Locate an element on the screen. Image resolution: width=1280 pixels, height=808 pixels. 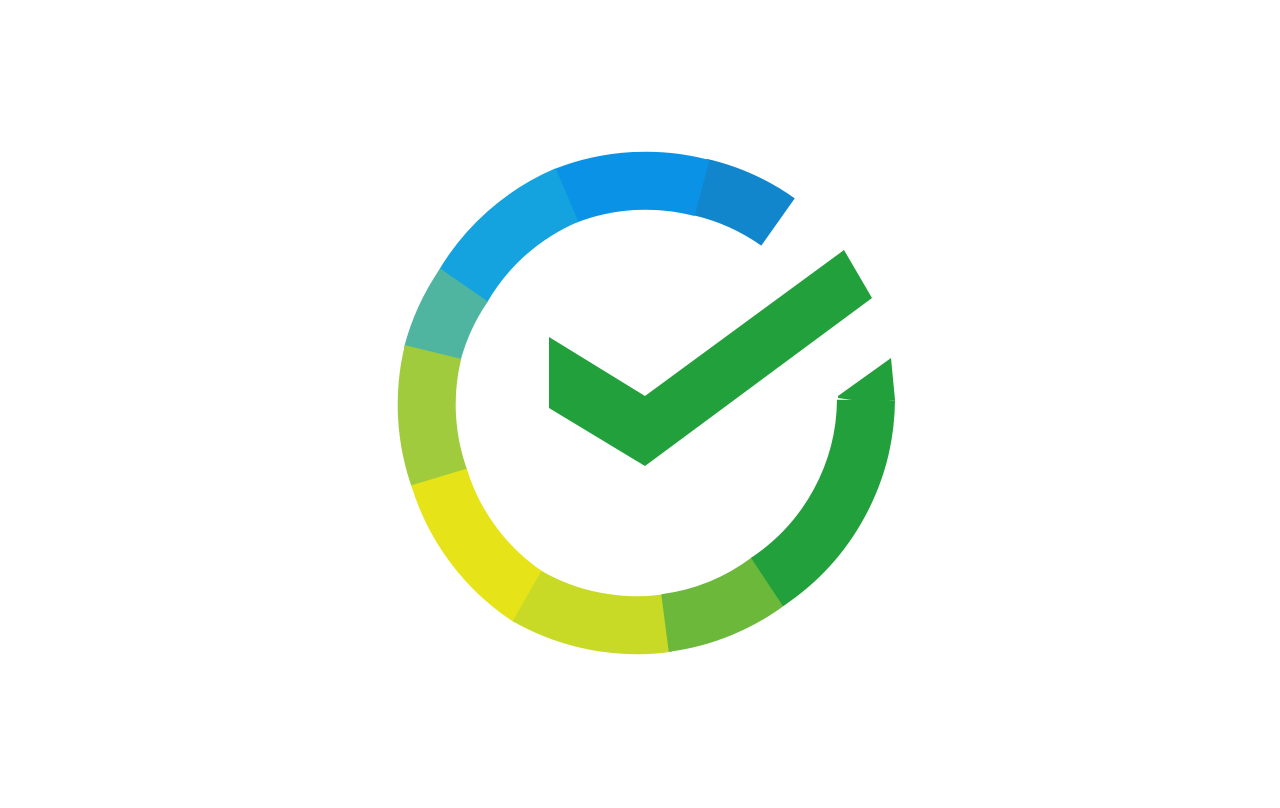
ring-segment-yellow is located at coordinates (479, 545).